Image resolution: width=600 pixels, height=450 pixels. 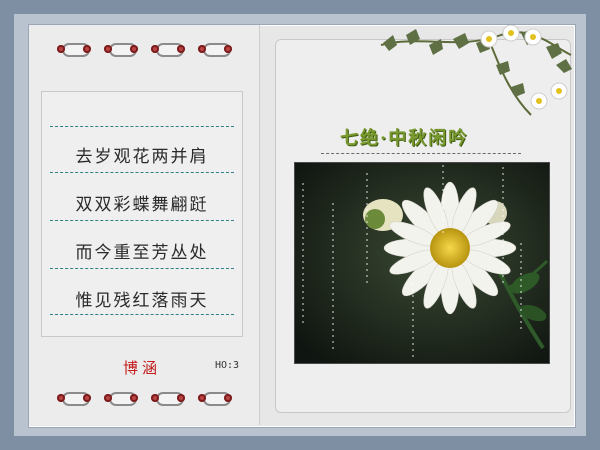 What do you see at coordinates (404, 138) in the screenshot?
I see `poem-title: 七绝·中秋闲吟` at bounding box center [404, 138].